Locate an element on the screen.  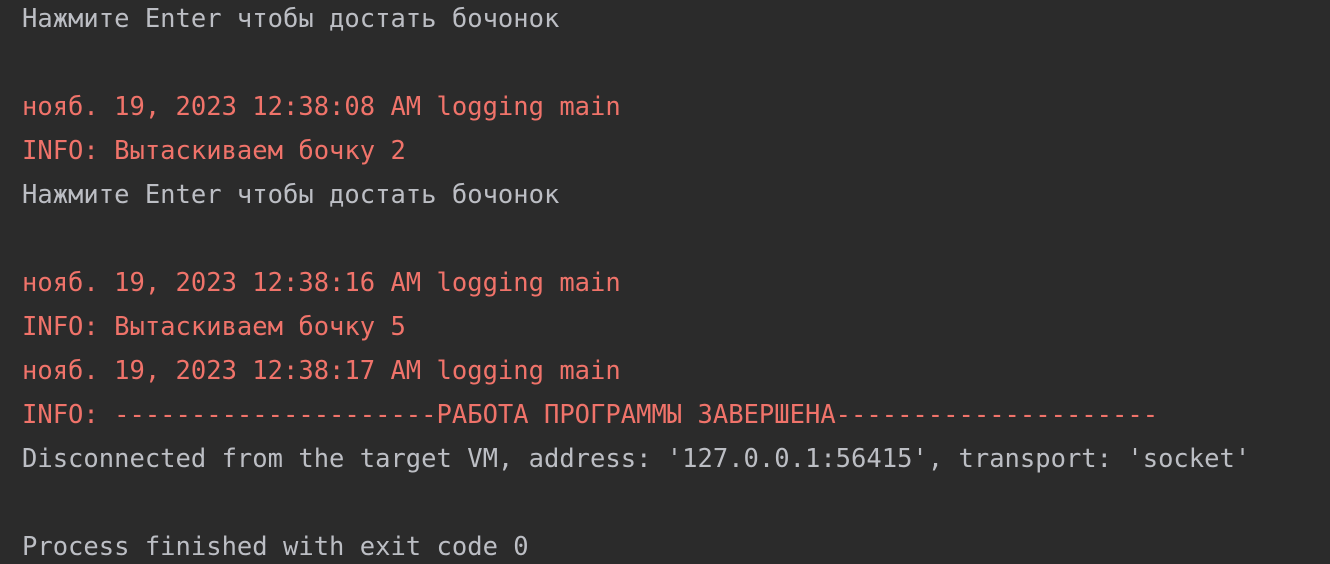
console-line-log-info: INFO: Вытаскиваем бочку 2 is located at coordinates (214, 151).